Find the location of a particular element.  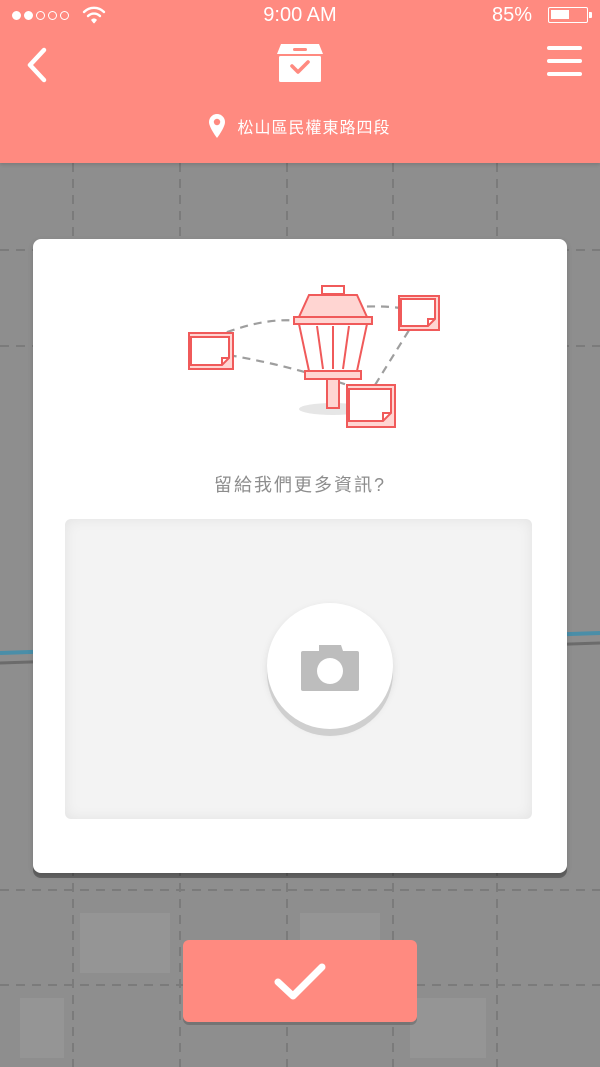

battery-icon is located at coordinates (568, 15).